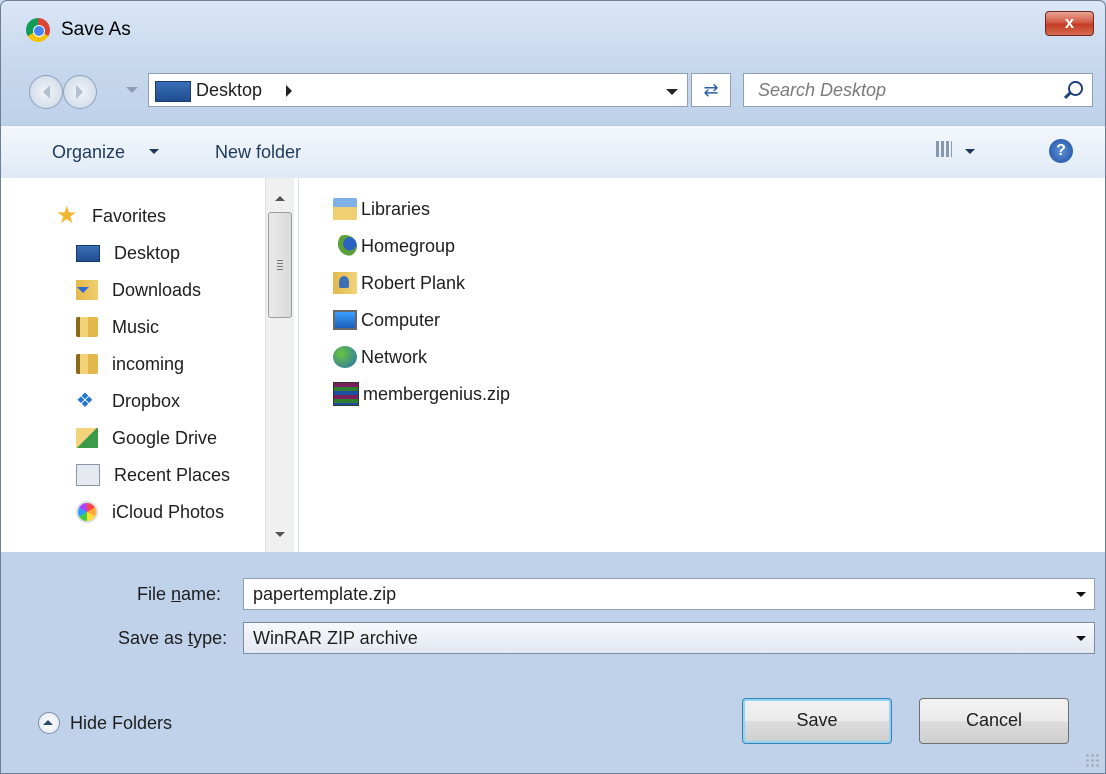 The image size is (1106, 774). What do you see at coordinates (85, 401) in the screenshot?
I see `dropbox-icon: ❖` at bounding box center [85, 401].